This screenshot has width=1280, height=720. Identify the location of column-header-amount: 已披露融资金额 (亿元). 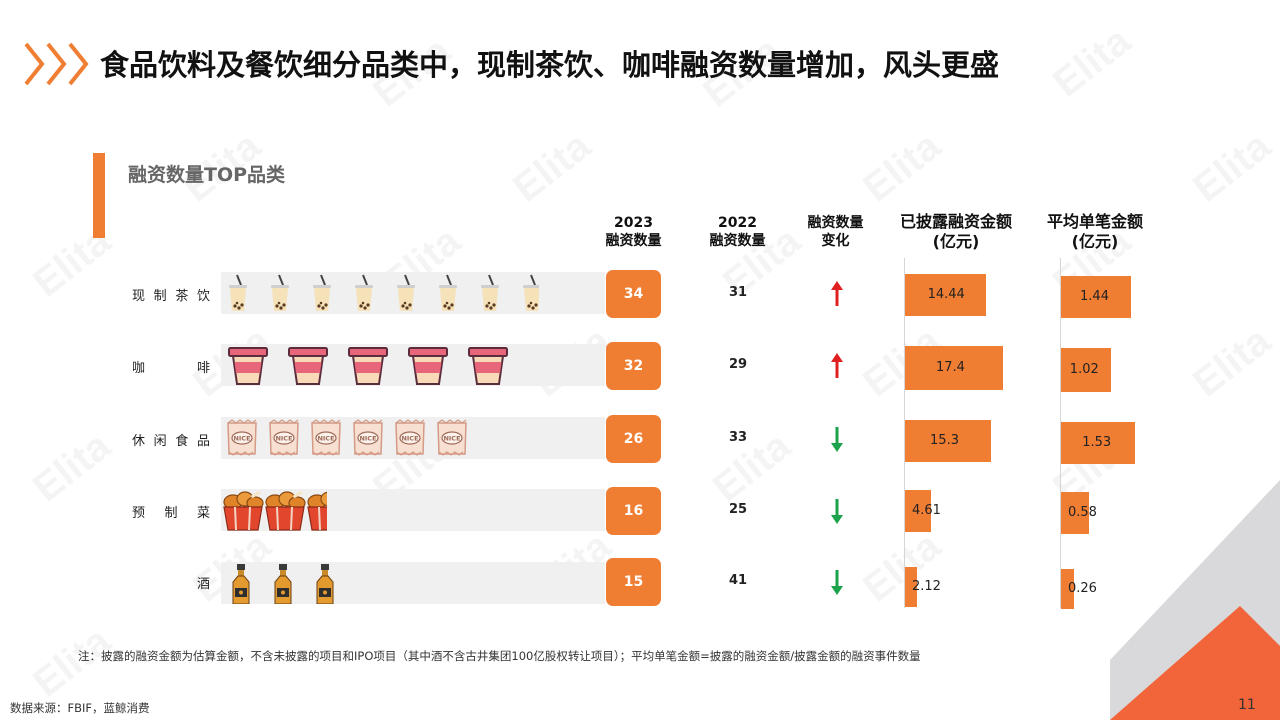
(956, 232).